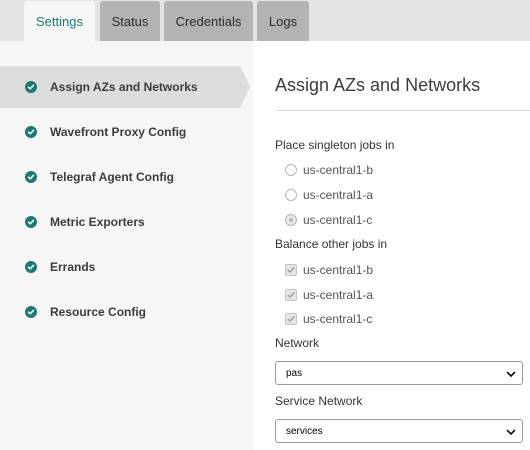 The width and height of the screenshot is (530, 450). I want to click on sidebar-item-label: Wavefront Proxy Config, so click(118, 132).